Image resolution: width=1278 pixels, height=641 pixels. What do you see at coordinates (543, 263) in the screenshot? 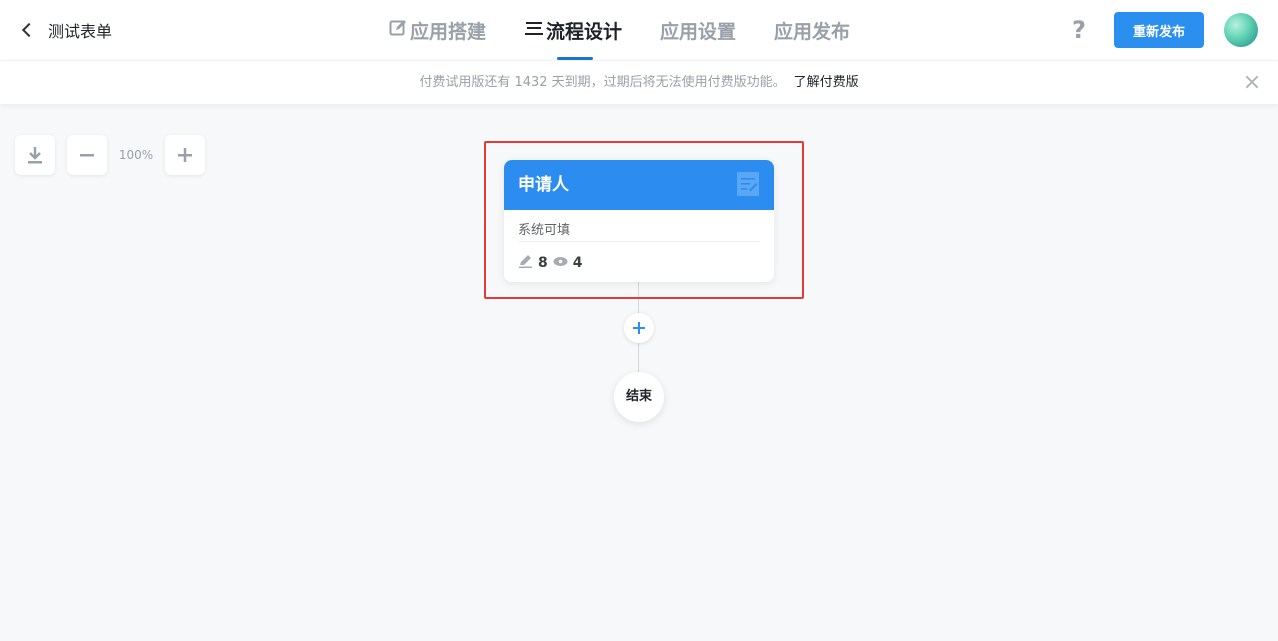
I see `edit-count: 8` at bounding box center [543, 263].